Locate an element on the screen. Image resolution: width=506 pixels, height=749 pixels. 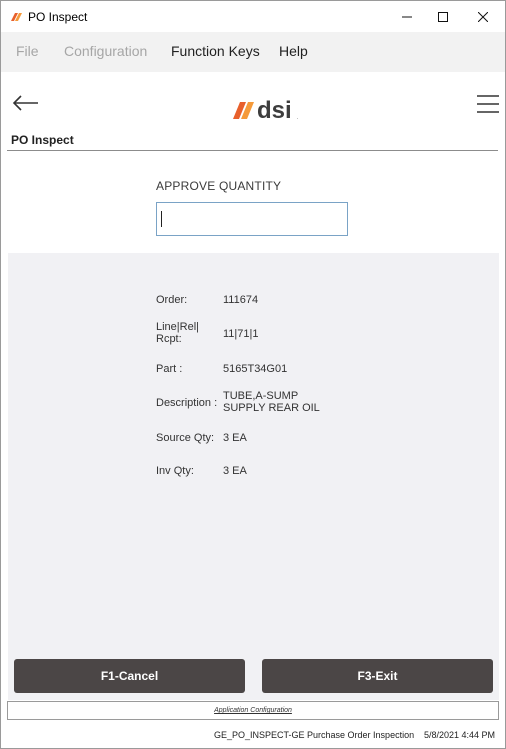
order-value: 111674 is located at coordinates (241, 300).